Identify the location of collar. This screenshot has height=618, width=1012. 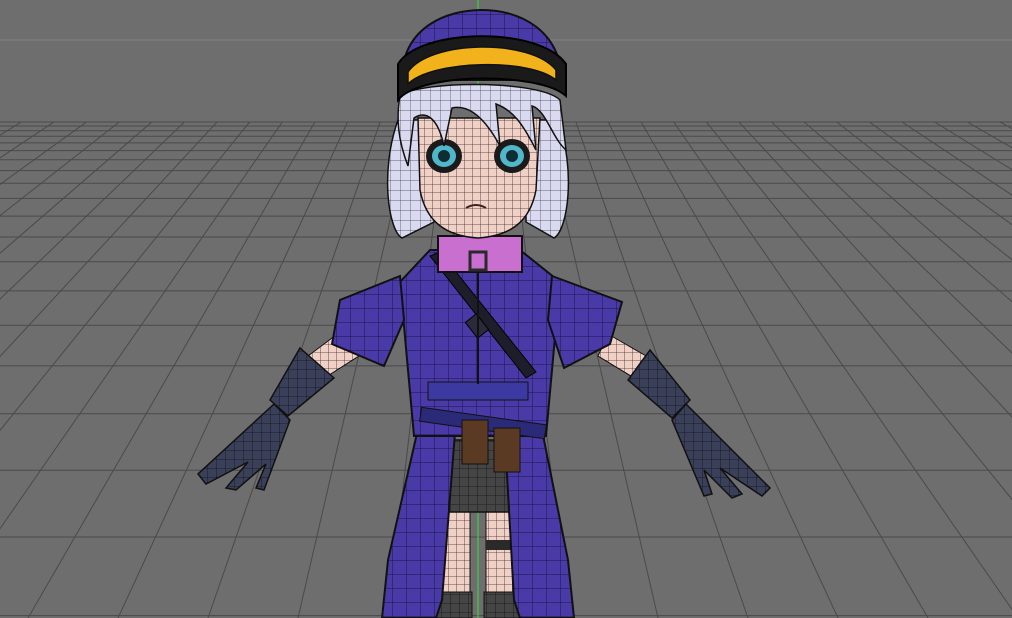
(480, 254).